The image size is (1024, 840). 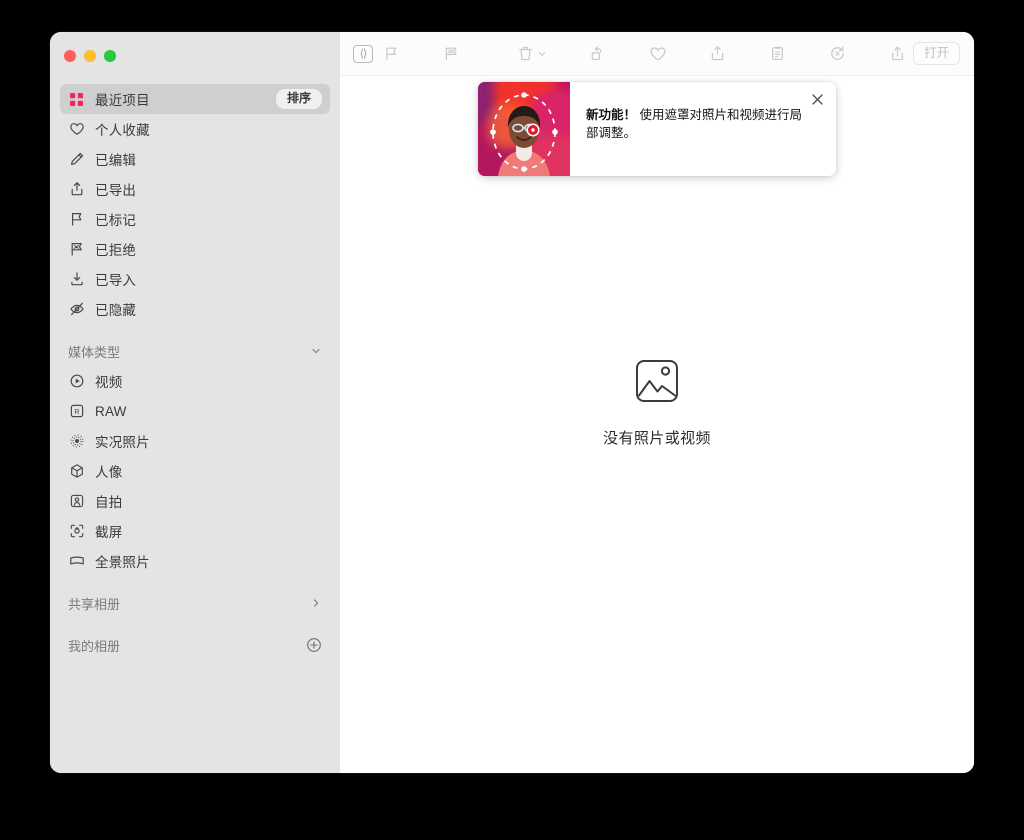 I want to click on section-title: 媒体类型, so click(x=94, y=352).